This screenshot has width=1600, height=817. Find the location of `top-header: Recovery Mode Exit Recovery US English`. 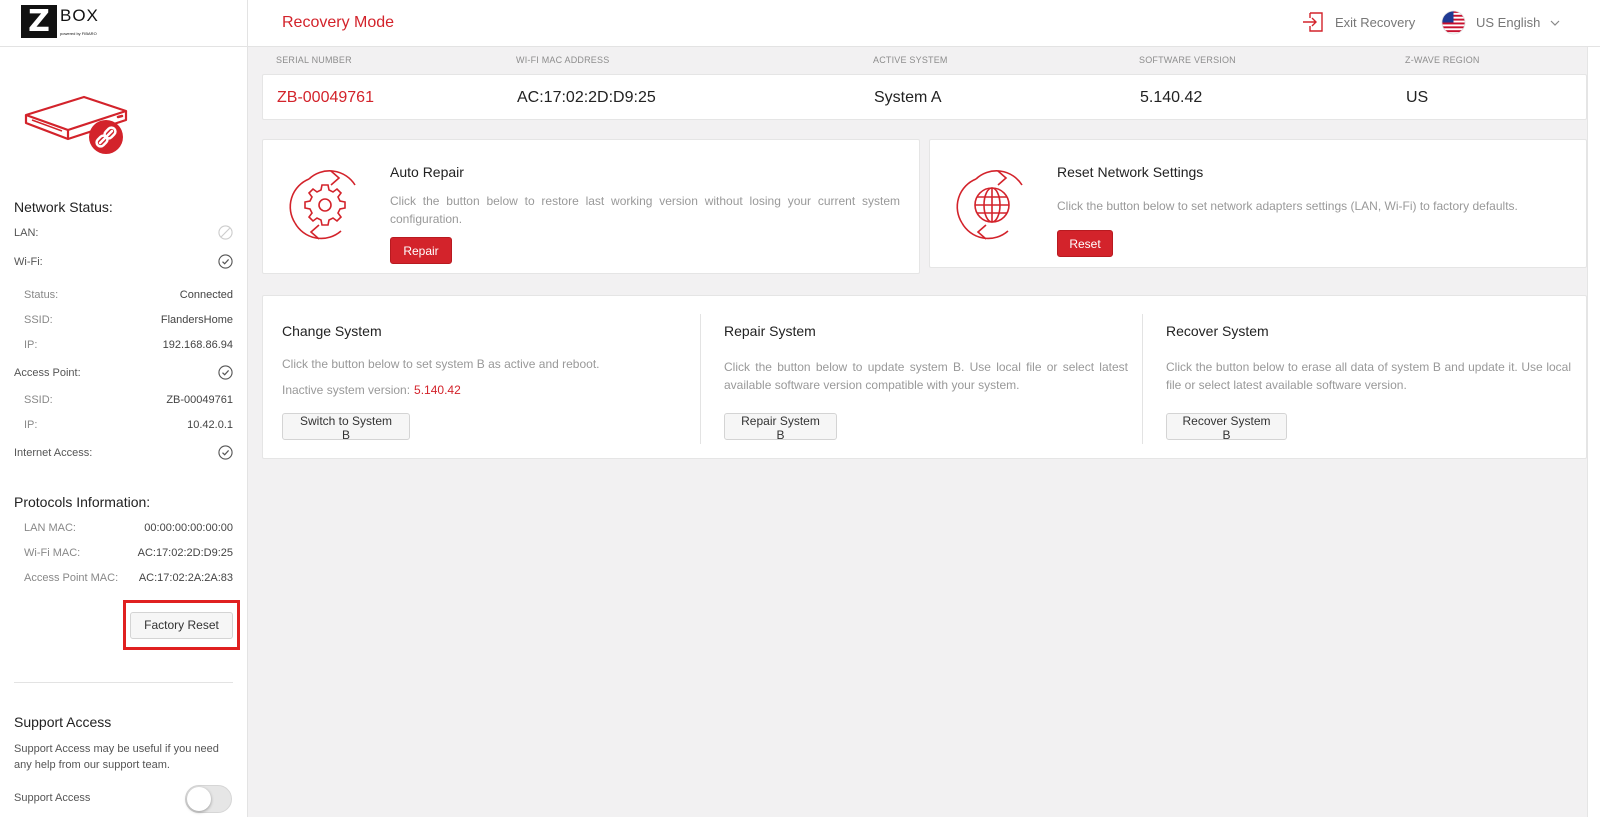

top-header: Recovery Mode Exit Recovery US English is located at coordinates (924, 23).